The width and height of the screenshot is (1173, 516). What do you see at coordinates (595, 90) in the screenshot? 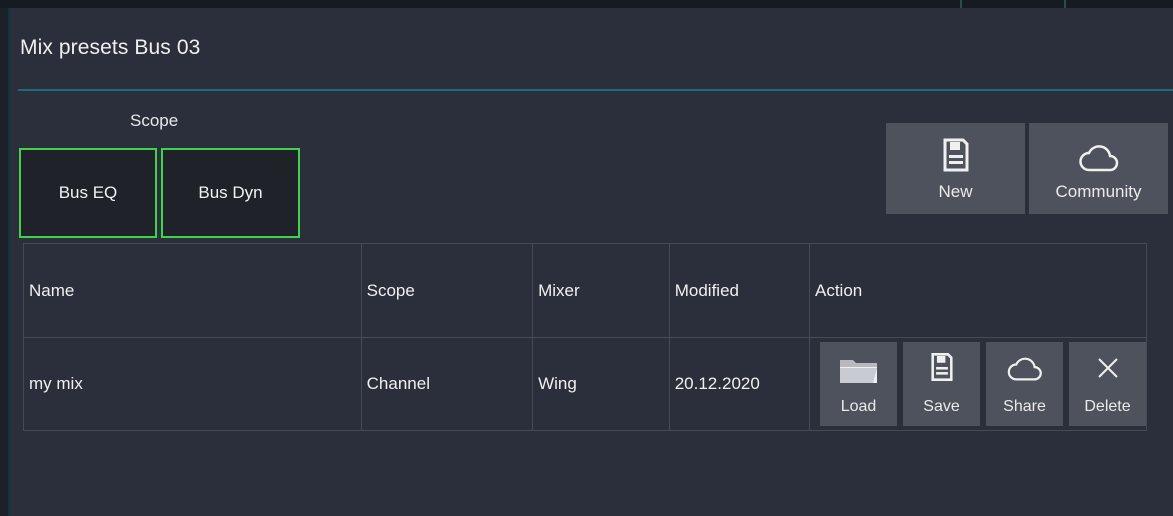
I see `title-divider` at bounding box center [595, 90].